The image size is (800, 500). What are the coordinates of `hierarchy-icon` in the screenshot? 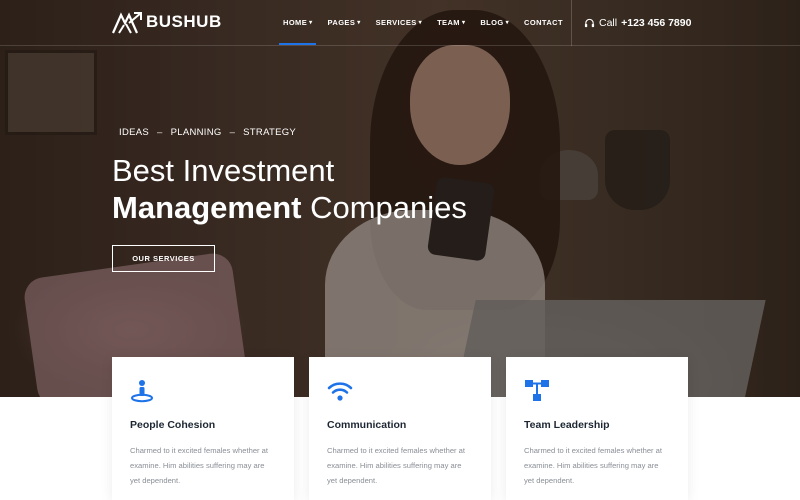 It's located at (597, 392).